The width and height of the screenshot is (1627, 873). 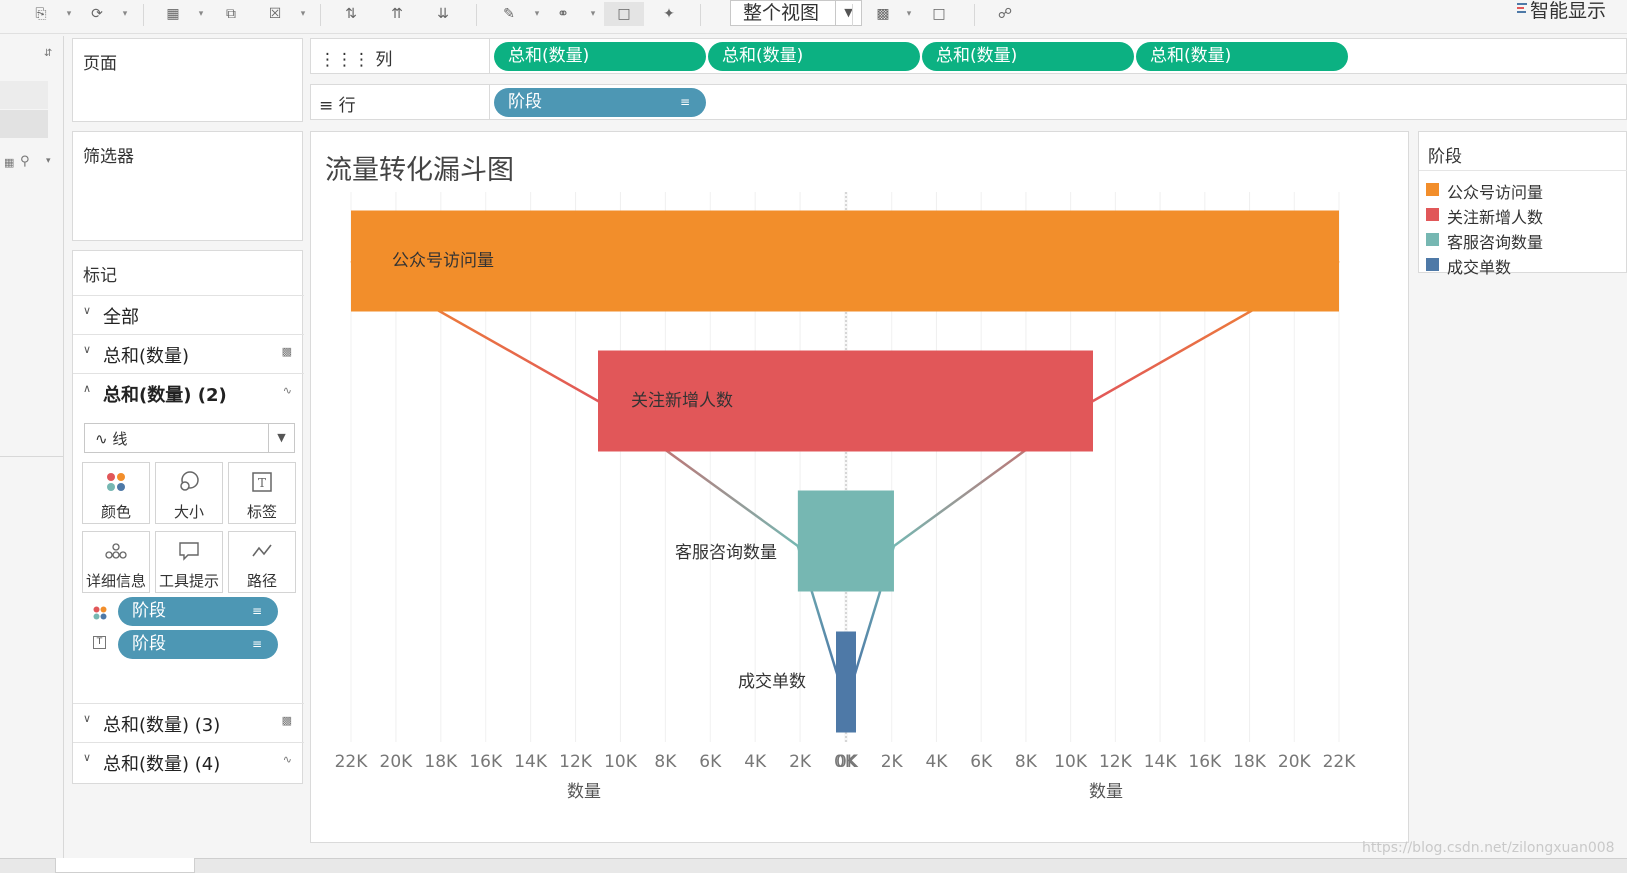 I want to click on watermark: https://blog.csdn.net/zilongxuan008, so click(x=1488, y=848).